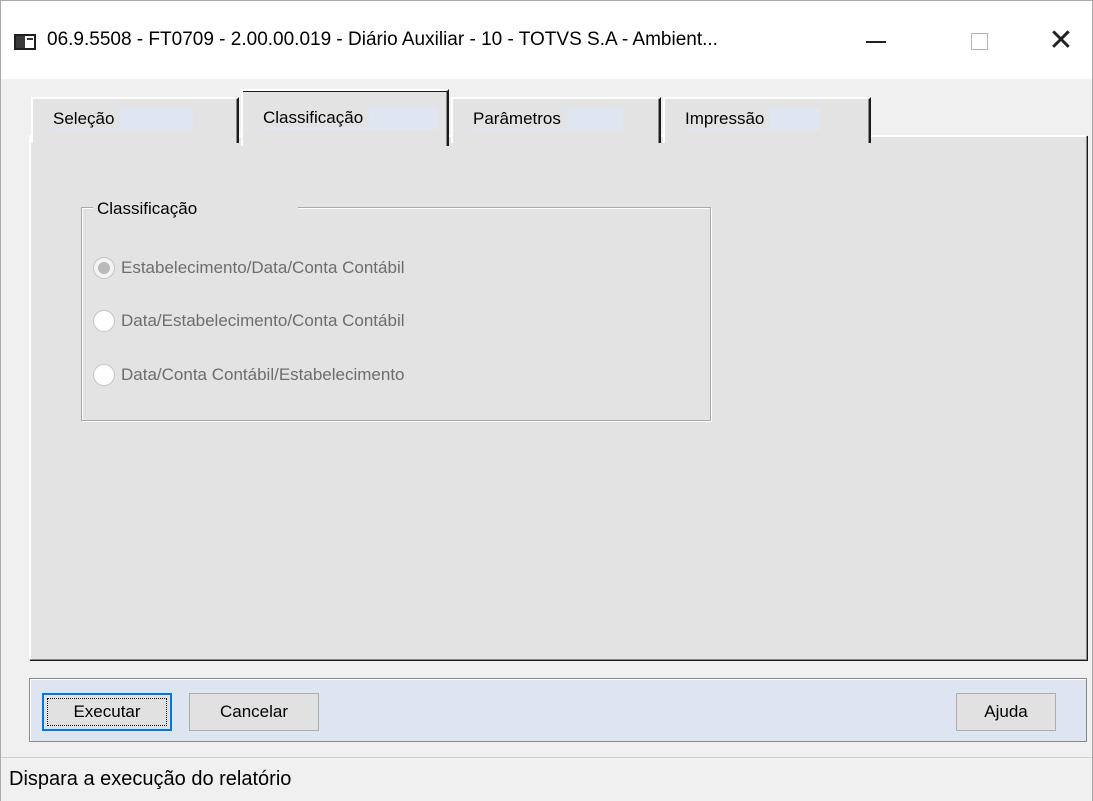 Image resolution: width=1093 pixels, height=801 pixels. Describe the element at coordinates (104, 268) in the screenshot. I see `radio-checked-icon` at that location.